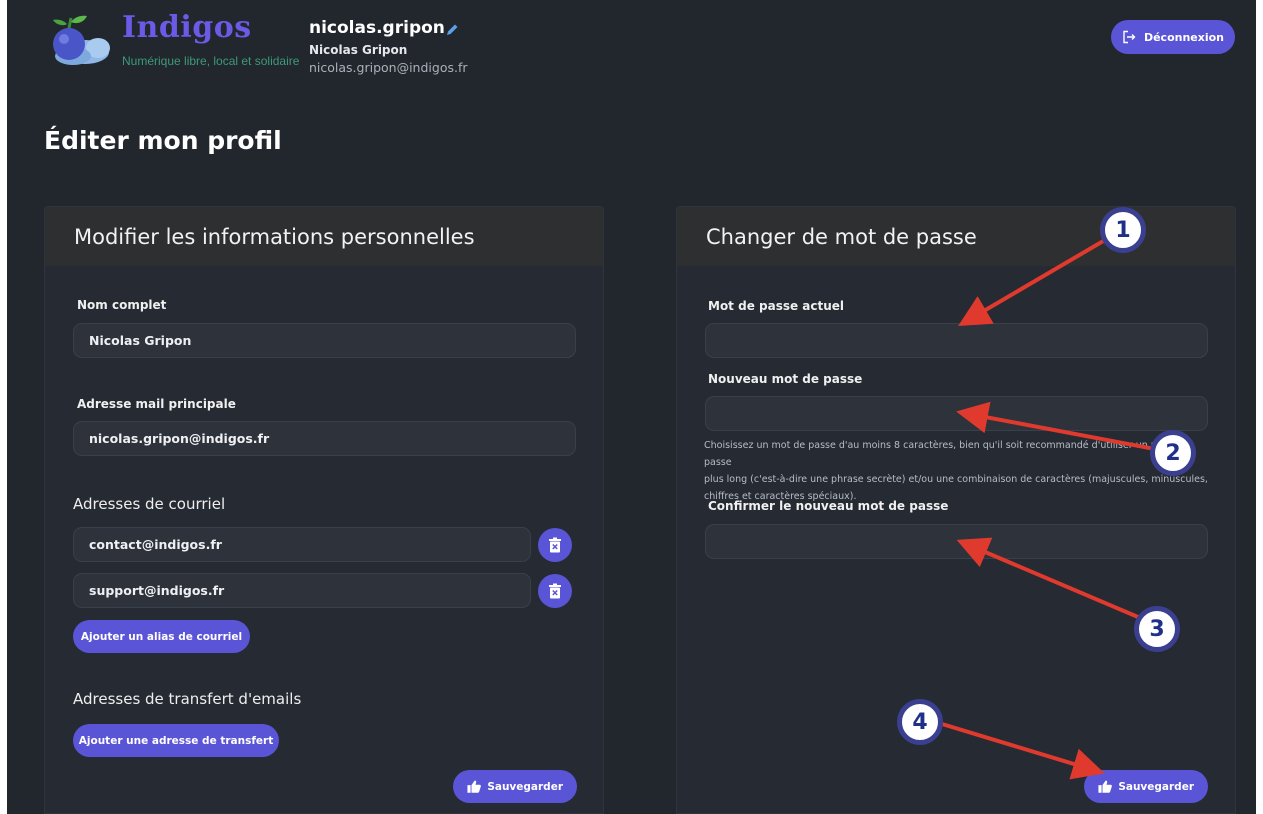 The height and width of the screenshot is (814, 1263). I want to click on user-email: nicolas.gripon@indigos.fr, so click(388, 67).